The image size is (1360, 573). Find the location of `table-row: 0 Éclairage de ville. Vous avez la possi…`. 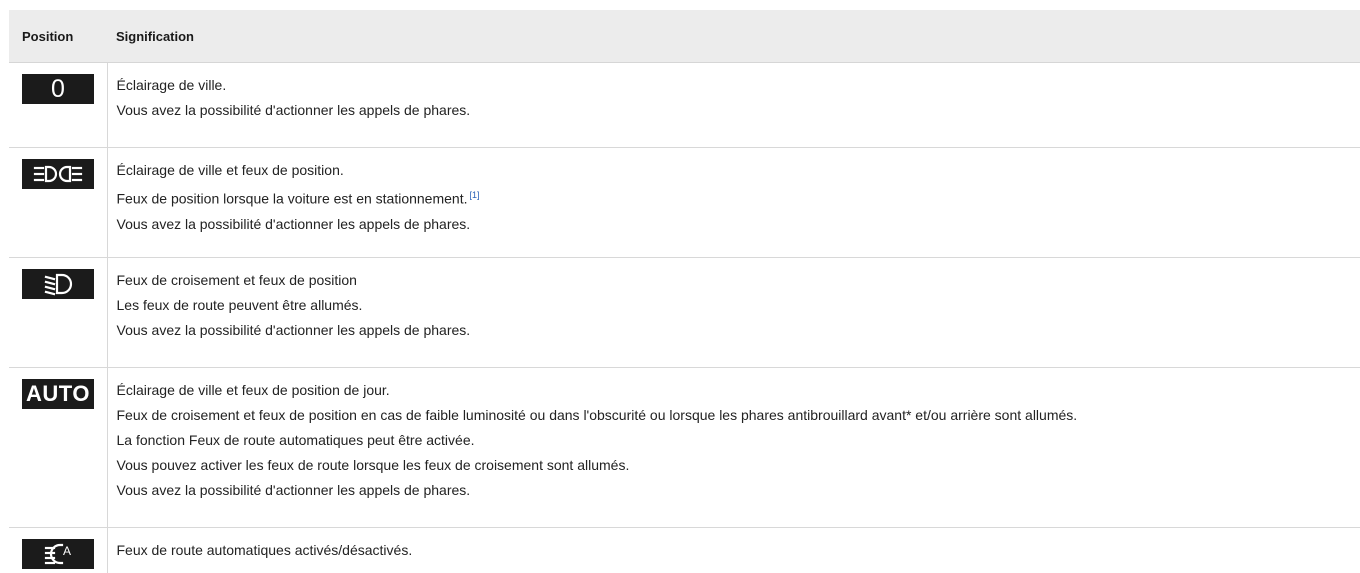

table-row: 0 Éclairage de ville. Vous avez la possi… is located at coordinates (684, 105).